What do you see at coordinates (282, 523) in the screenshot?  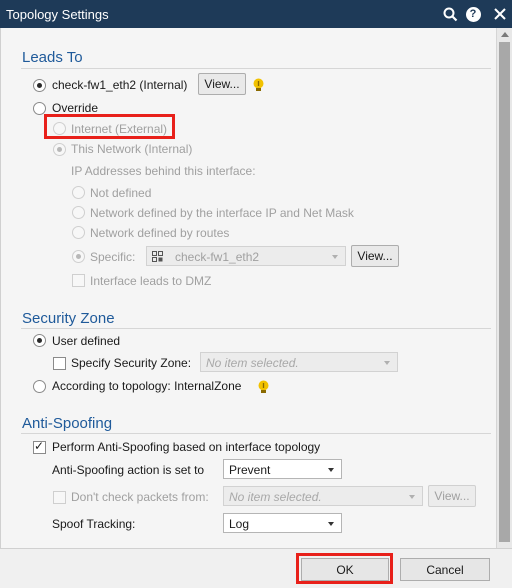 I see `spoof-tracking-dropdown: Log` at bounding box center [282, 523].